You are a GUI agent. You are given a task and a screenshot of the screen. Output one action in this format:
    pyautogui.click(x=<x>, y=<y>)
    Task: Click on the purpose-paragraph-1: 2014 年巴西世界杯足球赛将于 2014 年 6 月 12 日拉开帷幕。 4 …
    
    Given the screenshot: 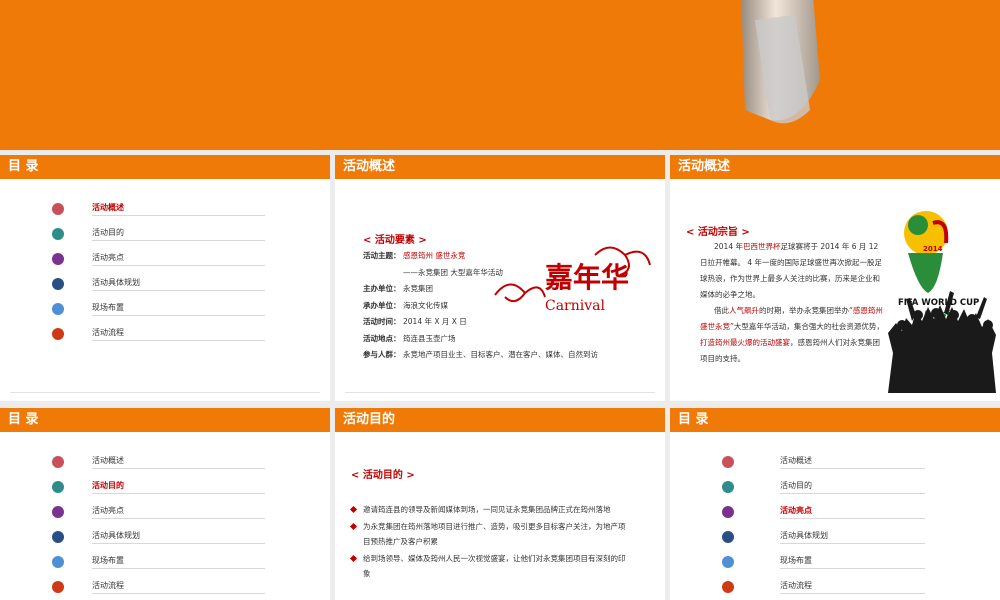 What is the action you would take?
    pyautogui.click(x=793, y=271)
    